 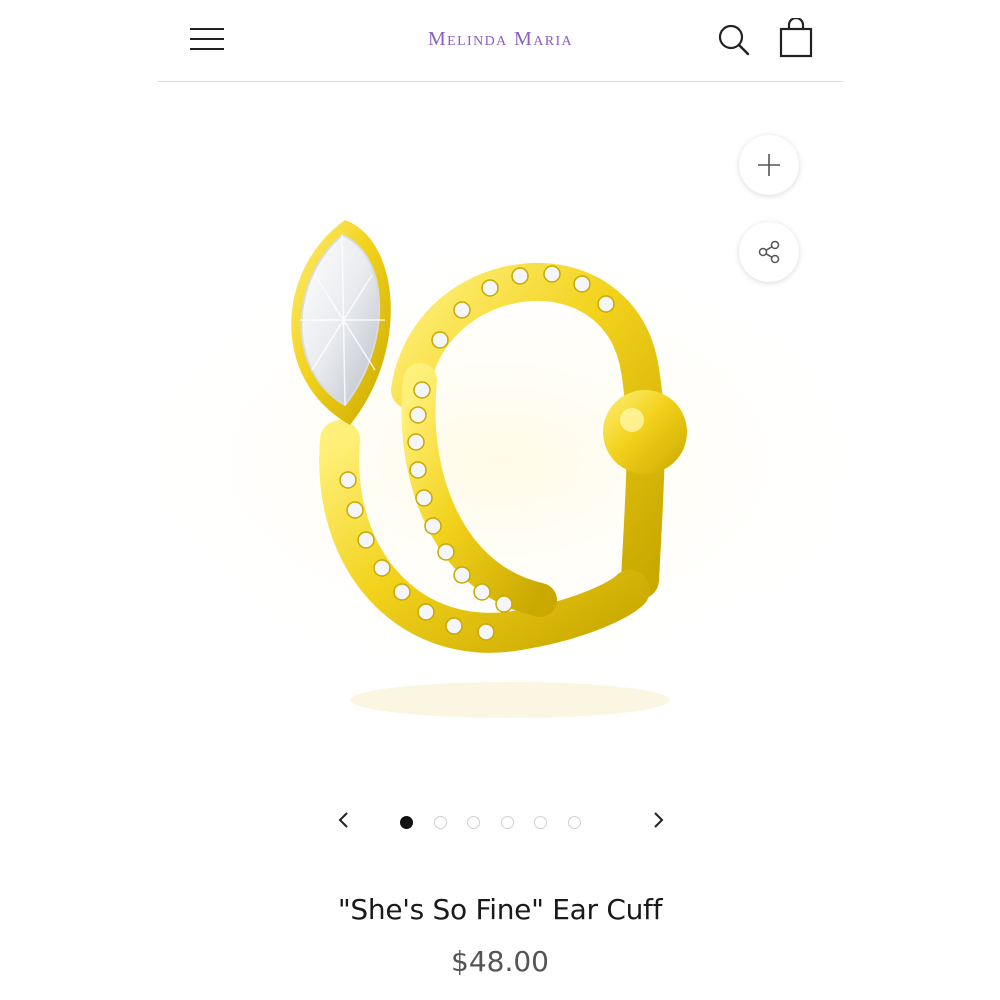 I want to click on share-icon, so click(x=769, y=252).